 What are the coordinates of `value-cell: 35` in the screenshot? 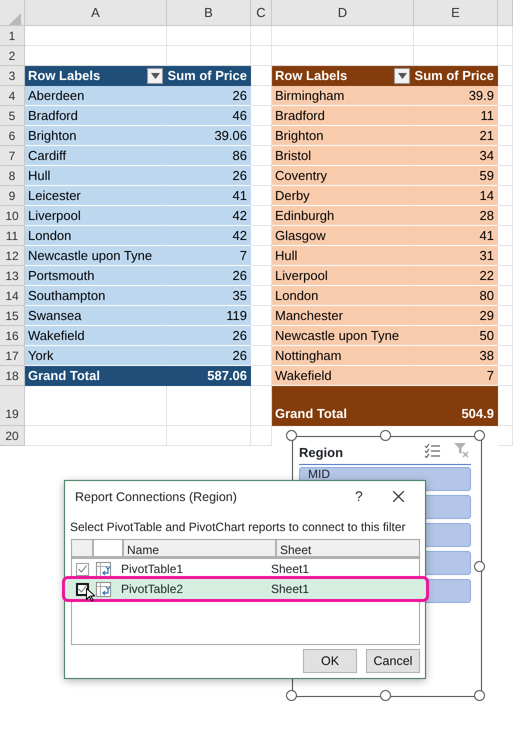 It's located at (209, 296).